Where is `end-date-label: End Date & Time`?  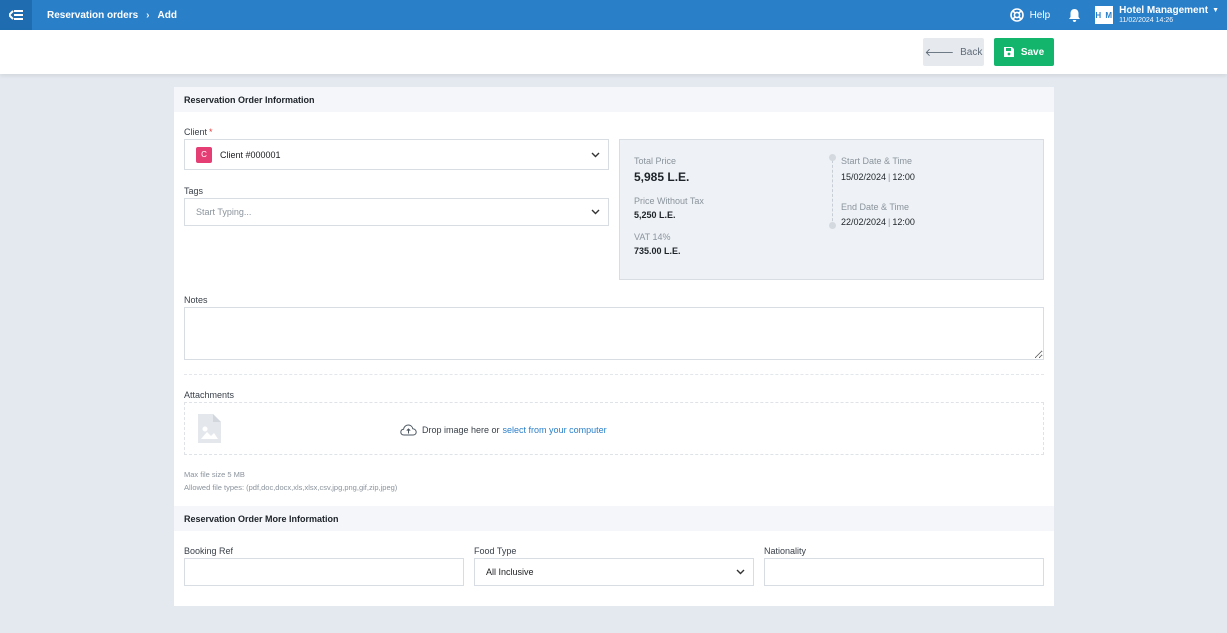 end-date-label: End Date & Time is located at coordinates (875, 207).